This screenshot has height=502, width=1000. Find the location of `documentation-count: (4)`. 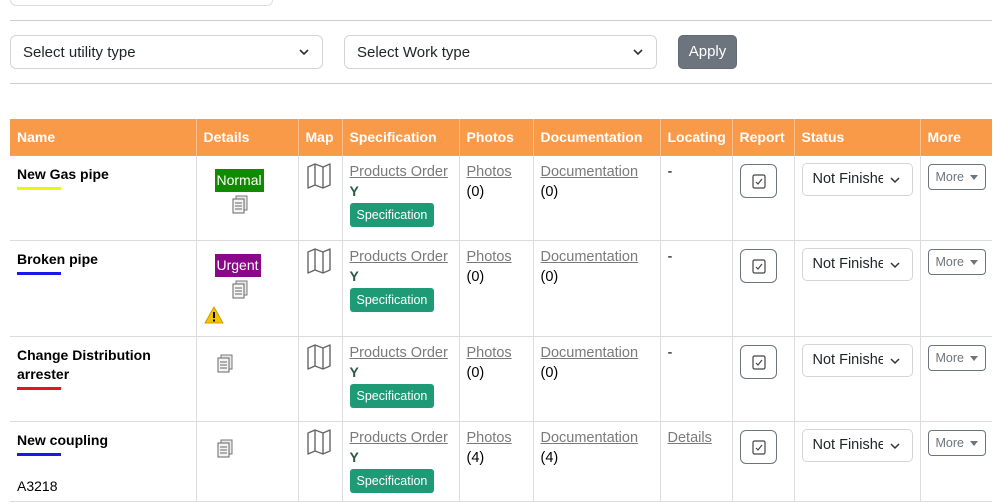

documentation-count: (4) is located at coordinates (549, 457).